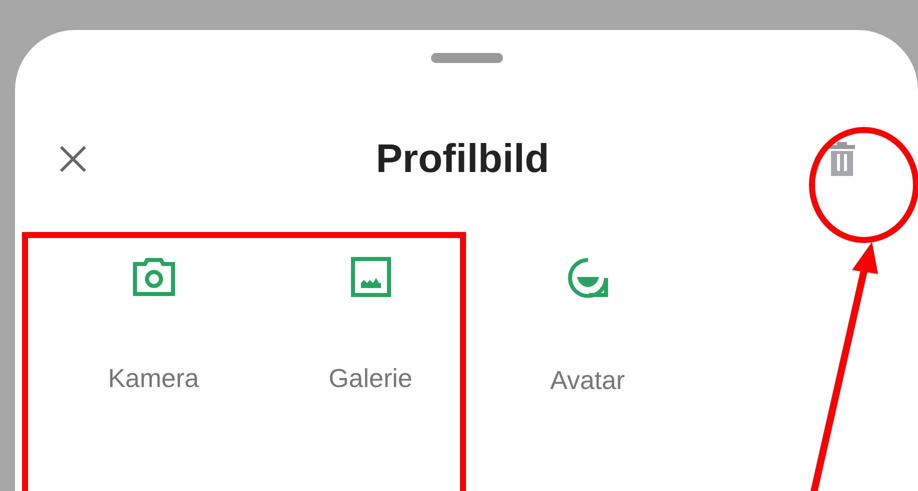 The width and height of the screenshot is (918, 491). Describe the element at coordinates (153, 312) in the screenshot. I see `option-button: Kamera` at that location.